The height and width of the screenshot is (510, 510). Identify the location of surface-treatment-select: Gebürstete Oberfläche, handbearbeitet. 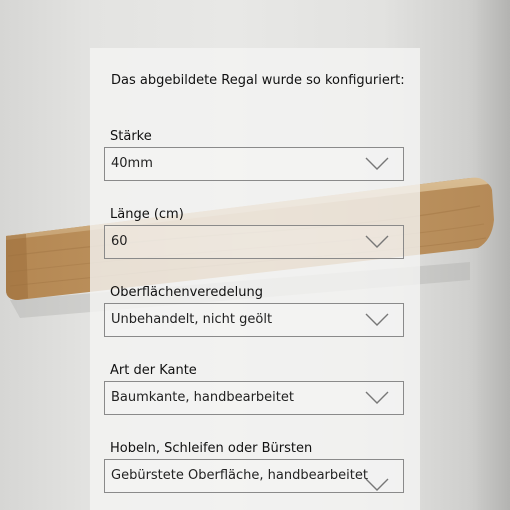
(254, 476).